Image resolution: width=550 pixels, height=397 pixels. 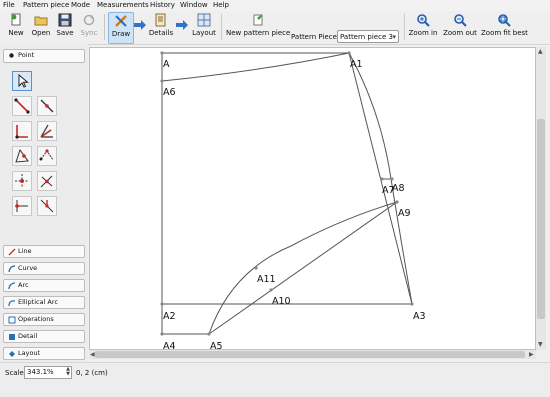 I want to click on menu-history: History, so click(x=162, y=5).